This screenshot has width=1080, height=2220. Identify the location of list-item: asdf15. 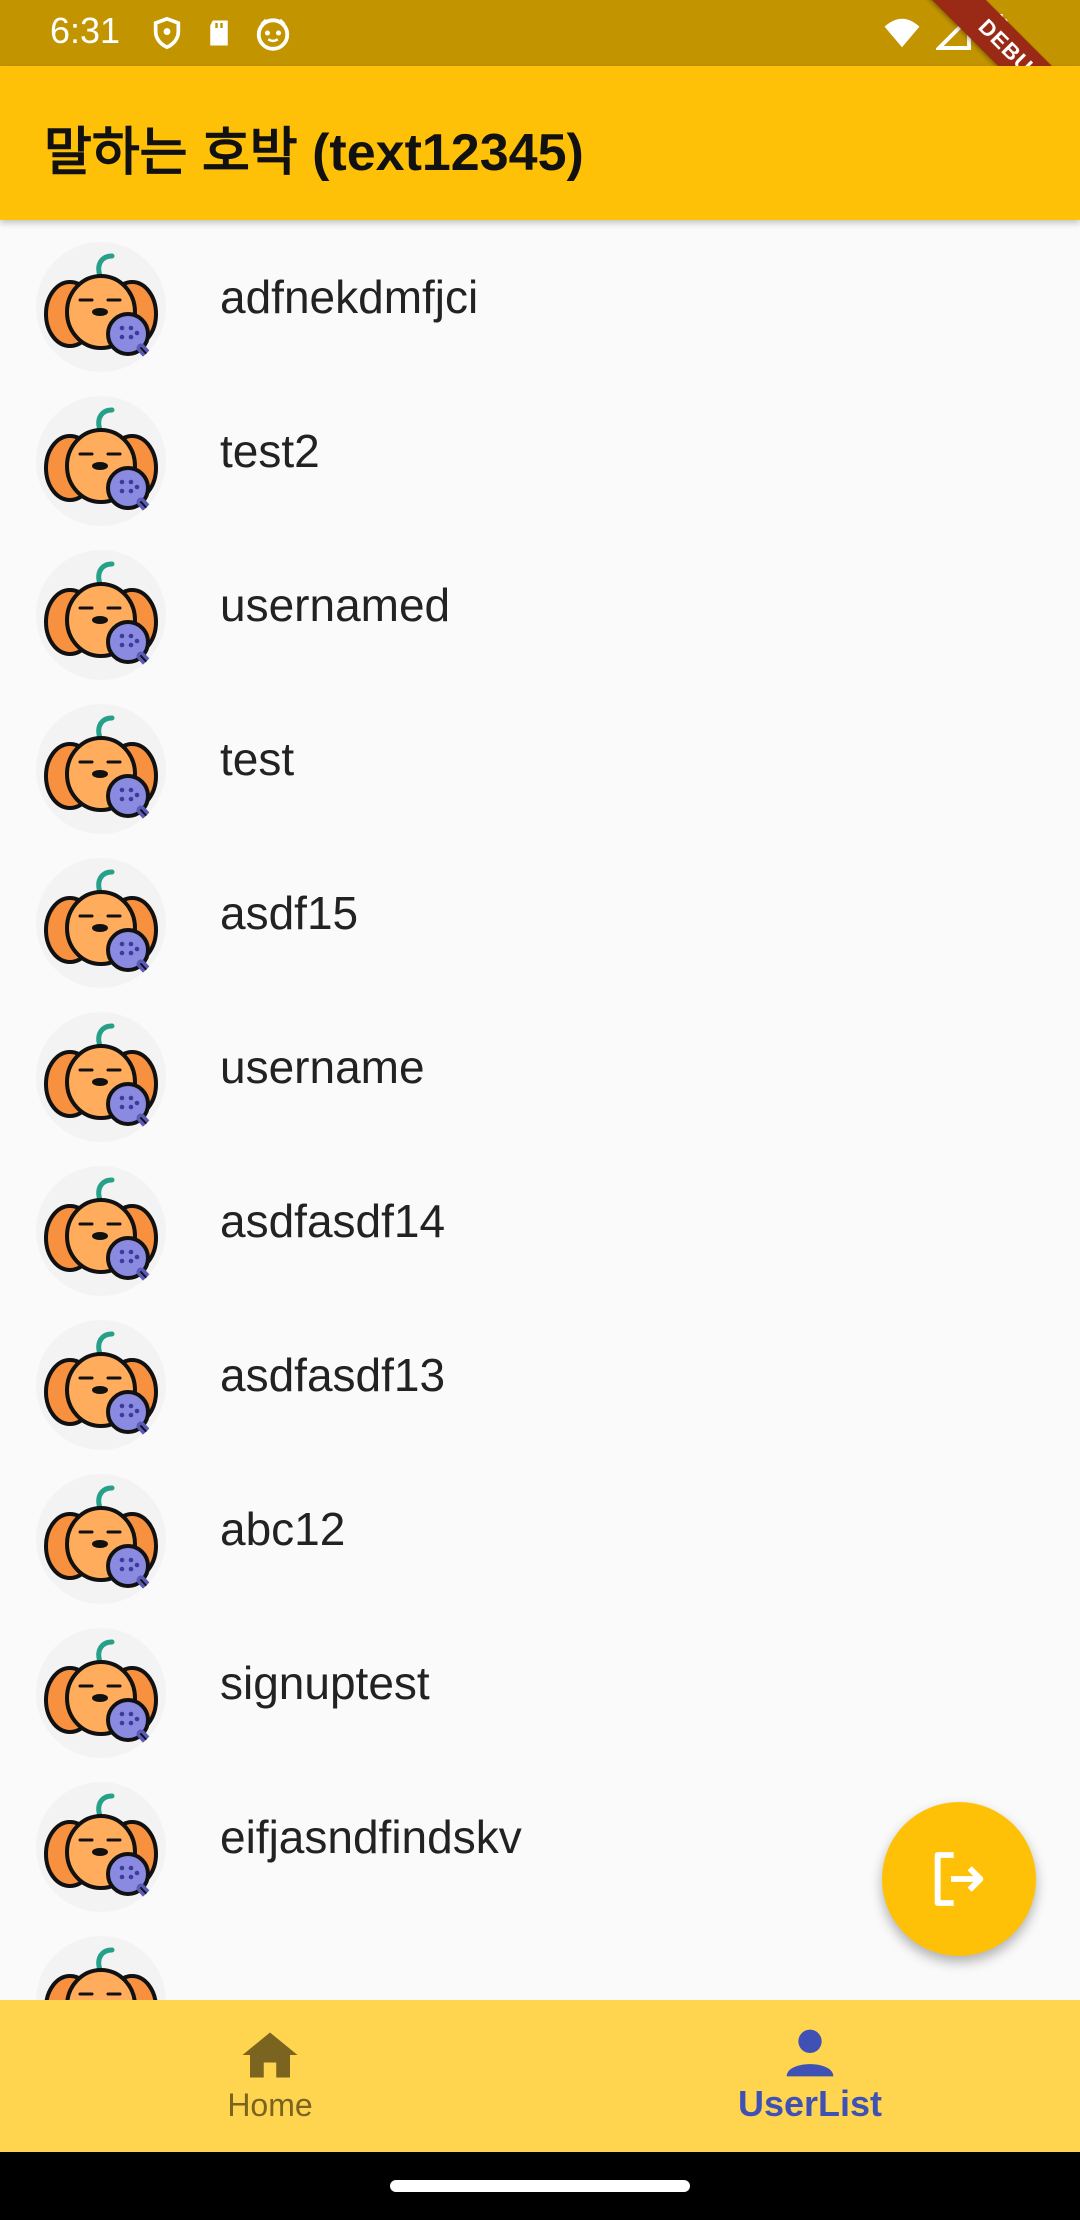
(540, 913).